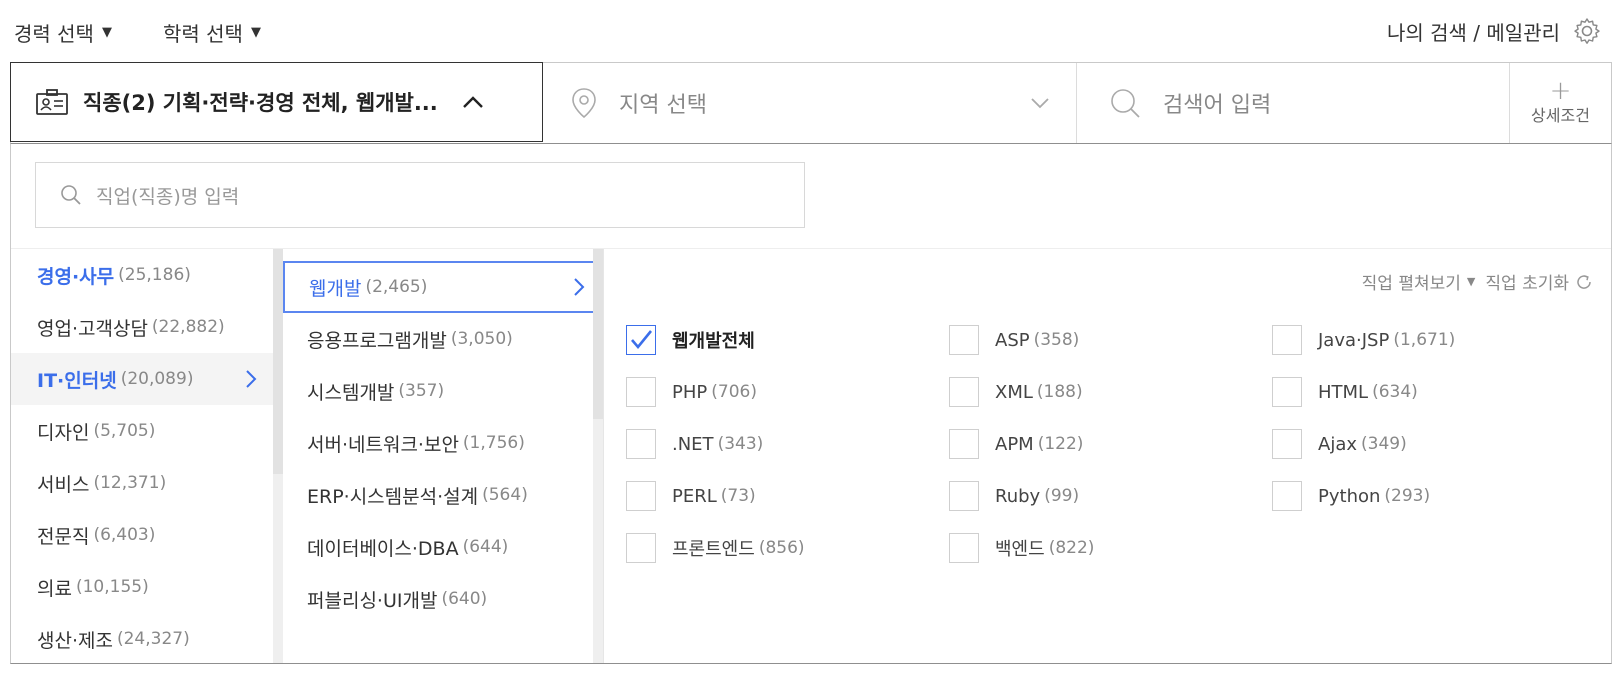 The image size is (1622, 674). What do you see at coordinates (142, 275) in the screenshot?
I see `category-item: 경영·사무 (25,186)` at bounding box center [142, 275].